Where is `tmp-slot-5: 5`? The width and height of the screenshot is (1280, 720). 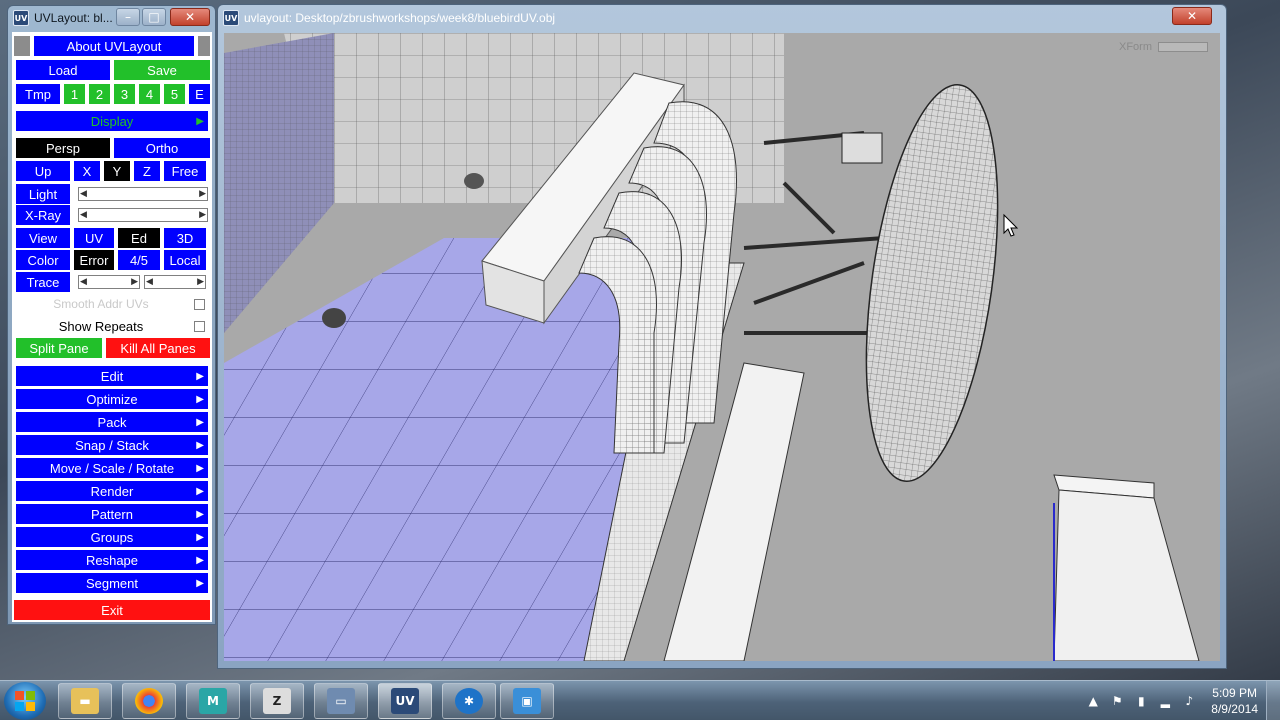 tmp-slot-5: 5 is located at coordinates (174, 94).